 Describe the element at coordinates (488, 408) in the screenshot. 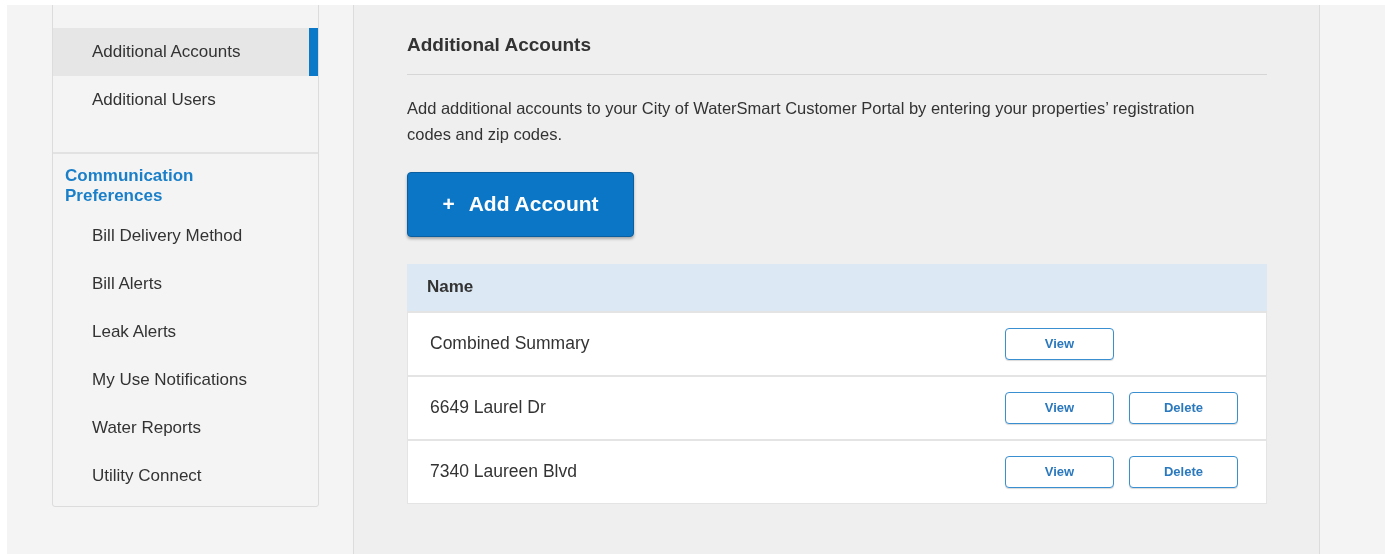

I see `account-name: 6649 Laurel Dr` at that location.